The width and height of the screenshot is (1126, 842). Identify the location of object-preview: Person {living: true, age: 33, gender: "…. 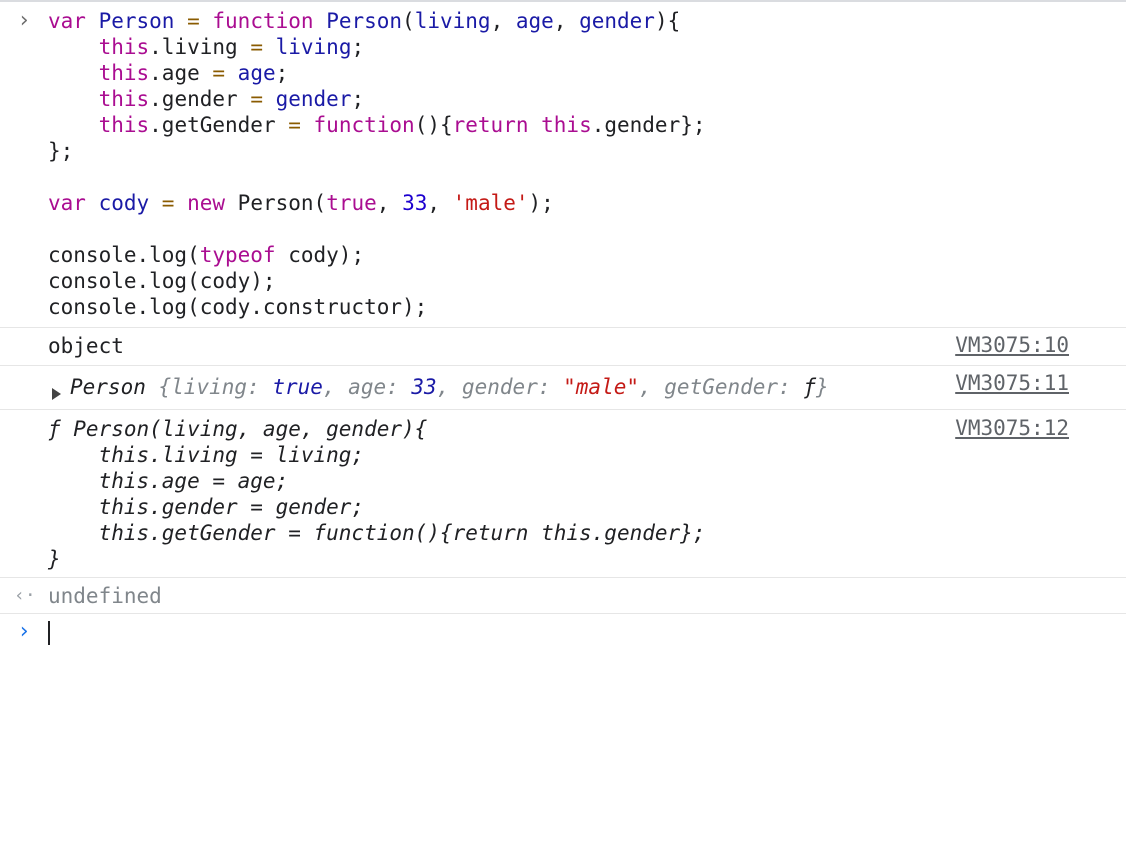
(449, 387).